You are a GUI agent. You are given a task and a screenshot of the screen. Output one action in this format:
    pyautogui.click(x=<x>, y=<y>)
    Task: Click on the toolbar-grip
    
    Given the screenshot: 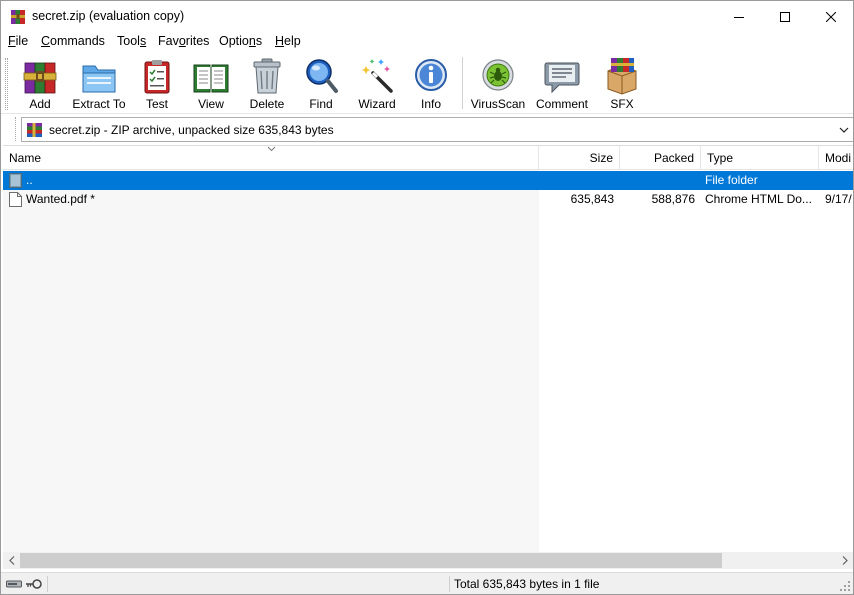 What is the action you would take?
    pyautogui.click(x=6, y=84)
    